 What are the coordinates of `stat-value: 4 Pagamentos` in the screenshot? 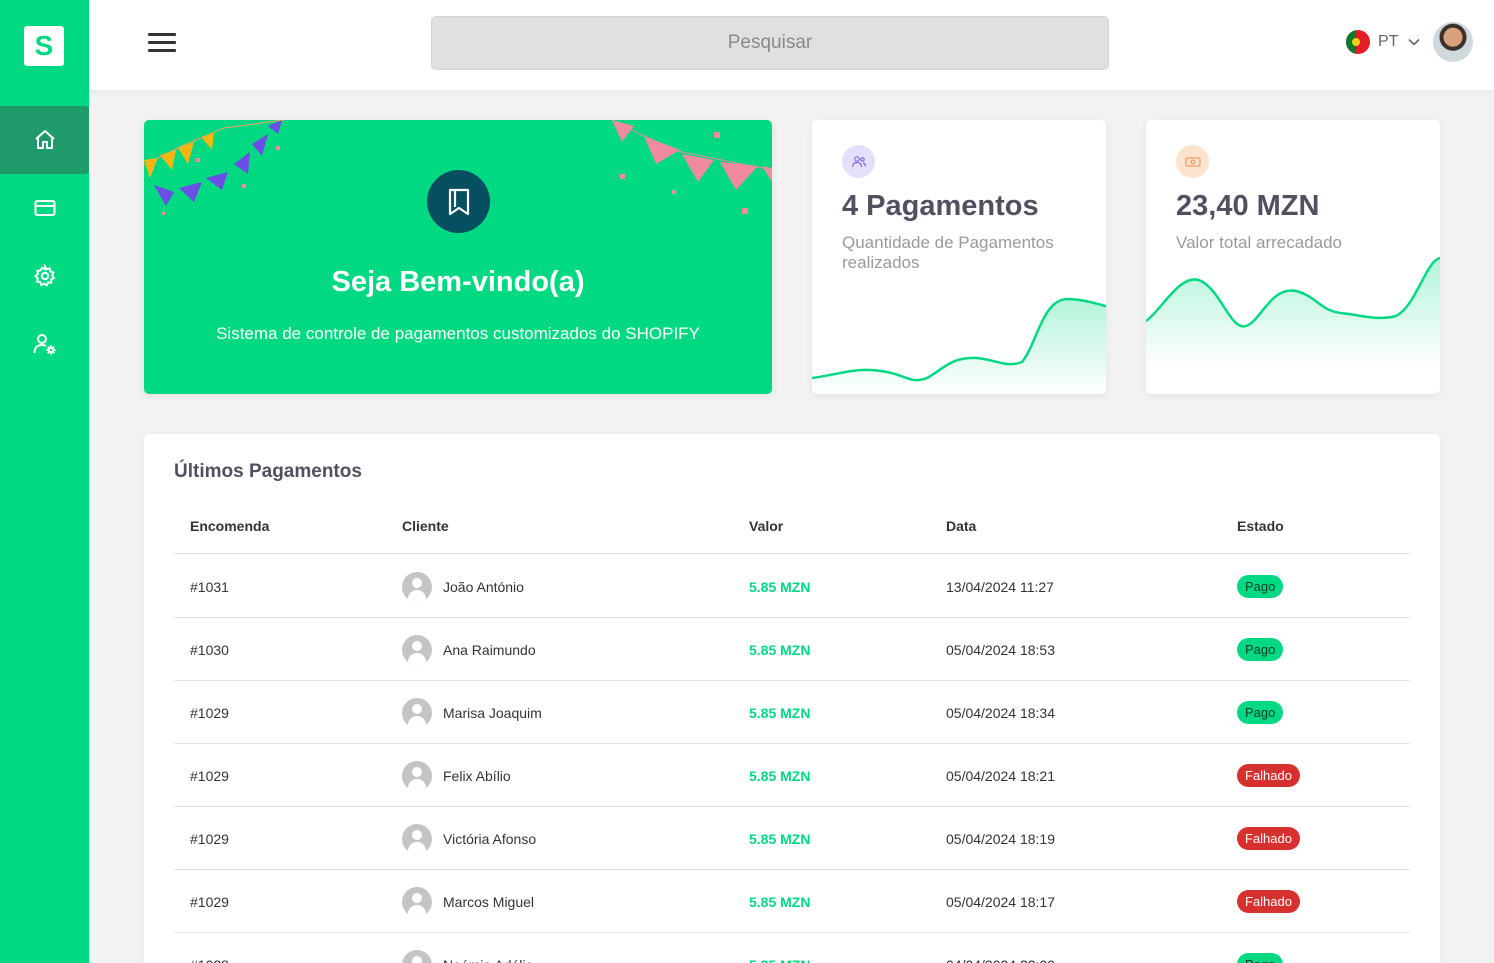 It's located at (940, 206).